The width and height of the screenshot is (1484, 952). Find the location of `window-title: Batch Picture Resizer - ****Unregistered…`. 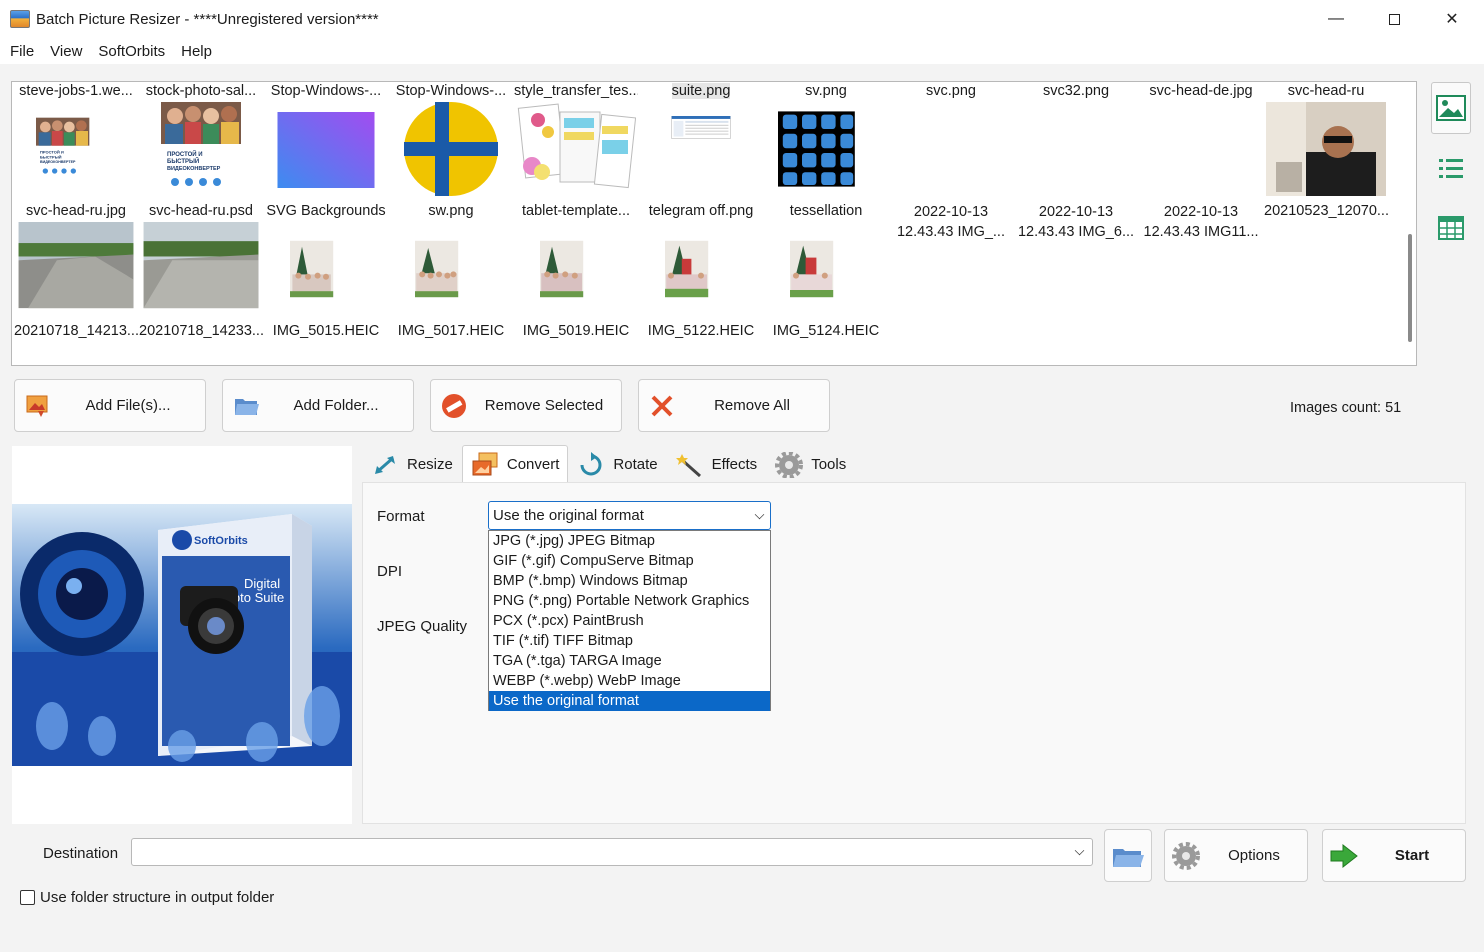

window-title: Batch Picture Resizer - ****Unregistered… is located at coordinates (207, 19).